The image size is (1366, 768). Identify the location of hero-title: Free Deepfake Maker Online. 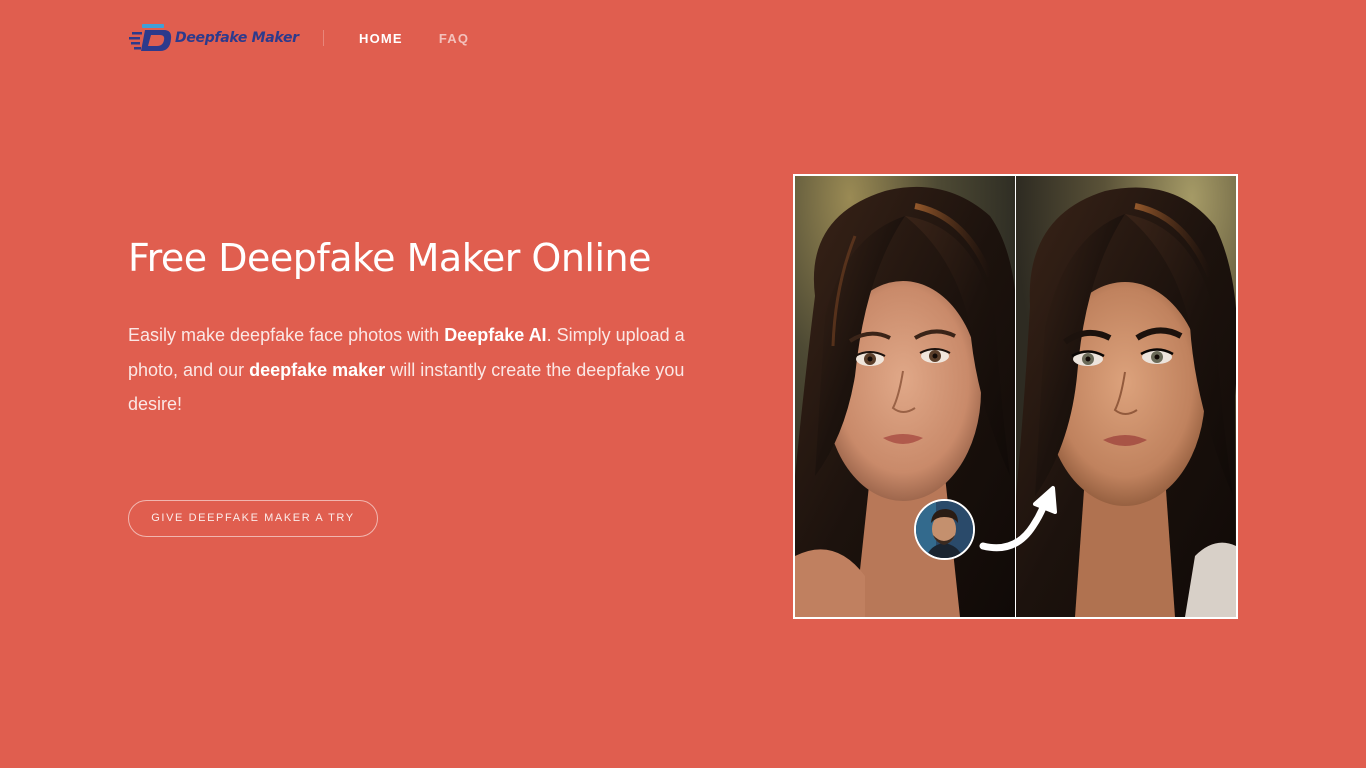
(390, 258).